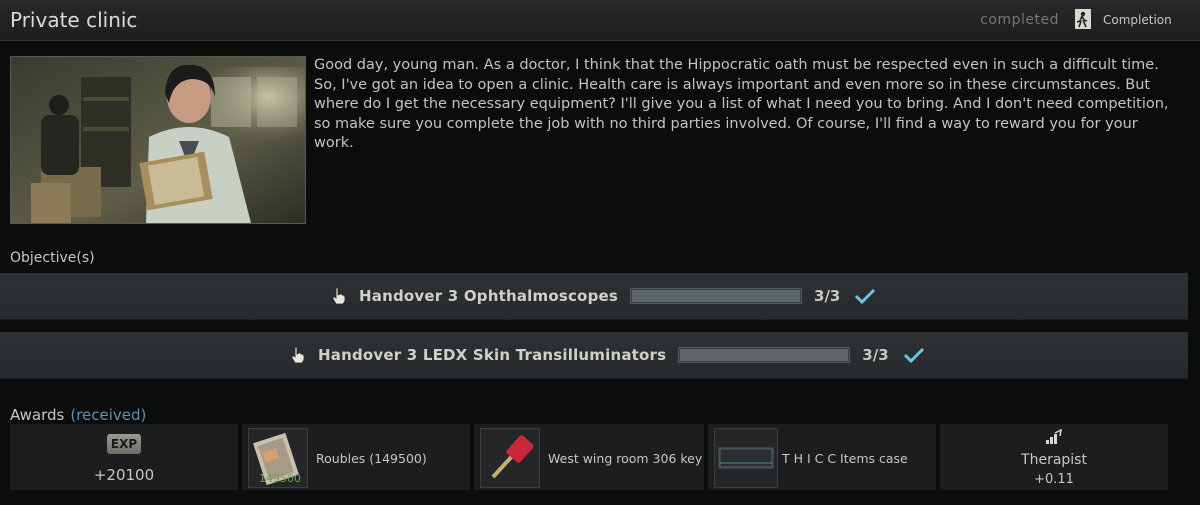 The image size is (1200, 505). Describe the element at coordinates (1019, 20) in the screenshot. I see `quest-status: completed` at that location.